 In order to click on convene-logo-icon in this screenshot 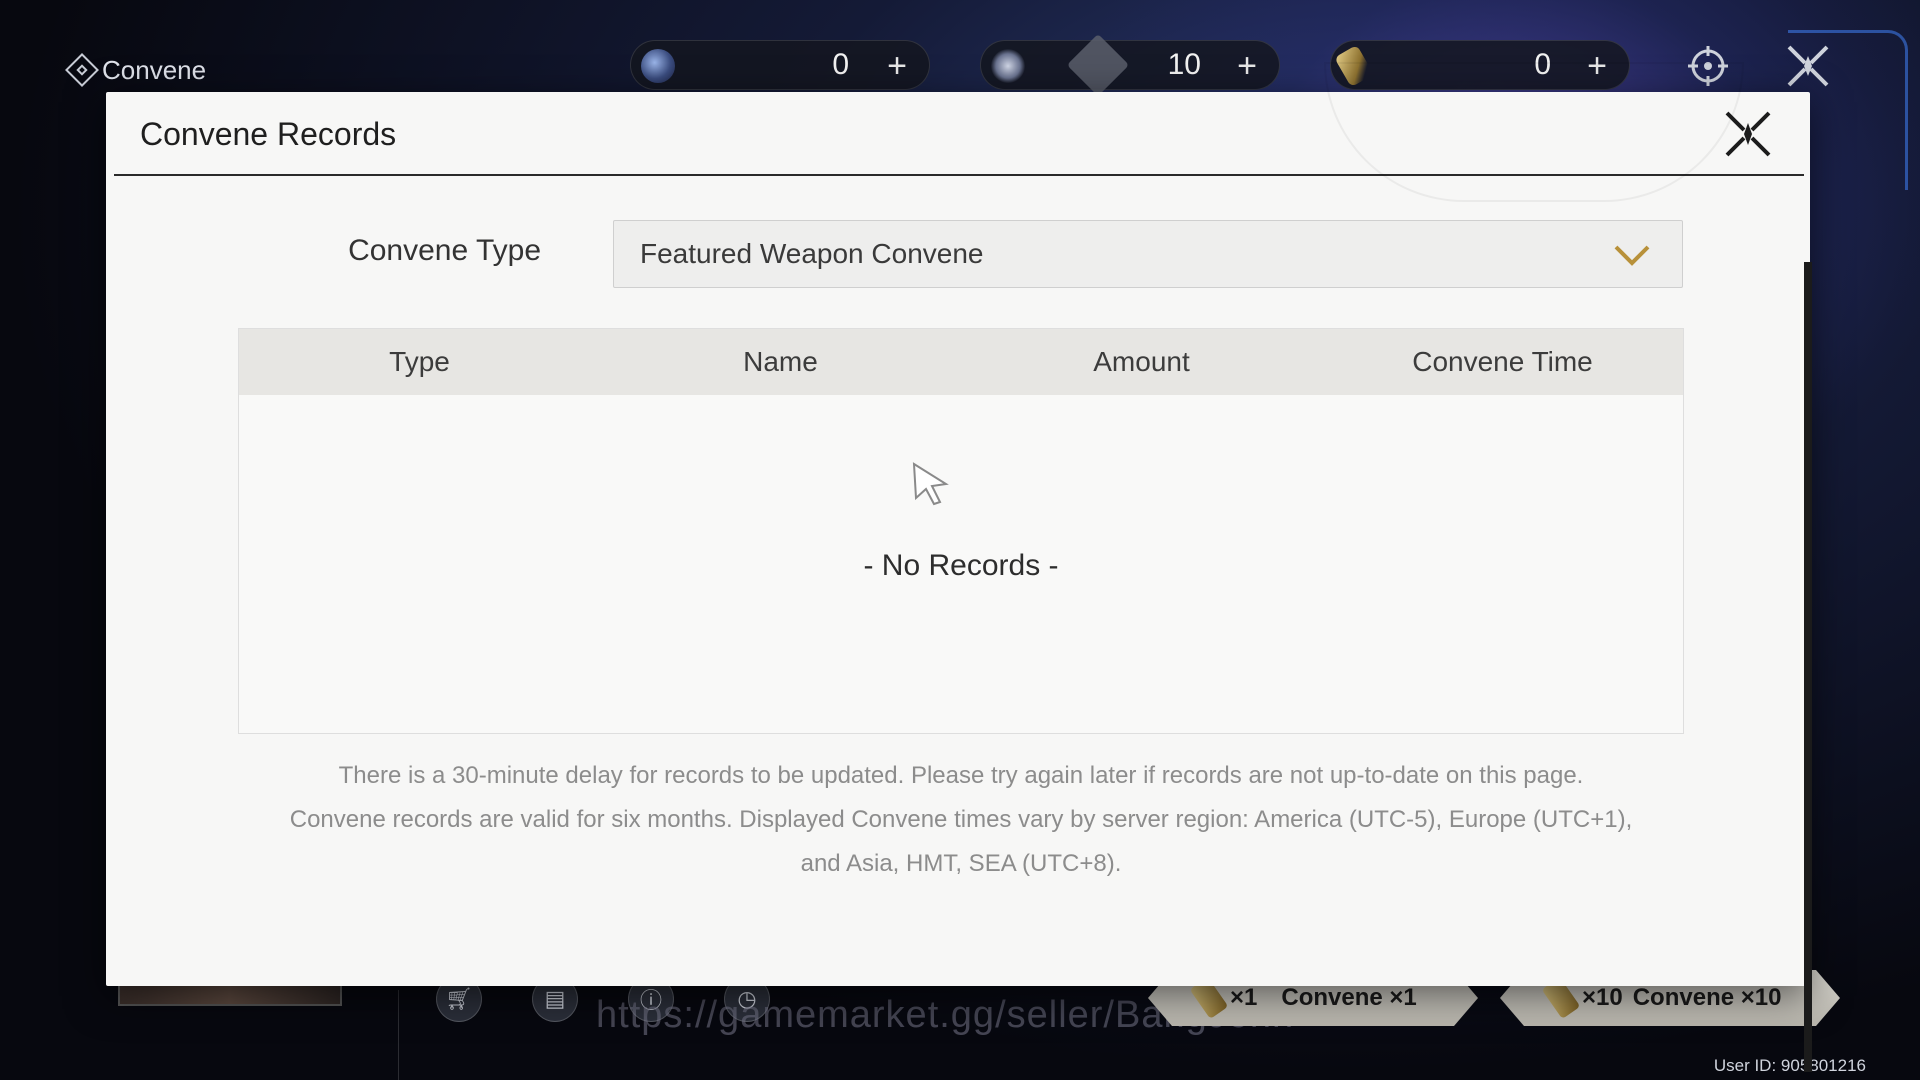, I will do `click(82, 70)`.